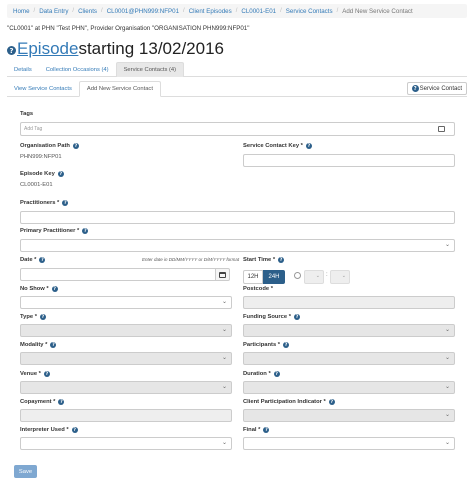 The width and height of the screenshot is (474, 488). Describe the element at coordinates (35, 374) in the screenshot. I see `venue-label: Venue * ?` at that location.